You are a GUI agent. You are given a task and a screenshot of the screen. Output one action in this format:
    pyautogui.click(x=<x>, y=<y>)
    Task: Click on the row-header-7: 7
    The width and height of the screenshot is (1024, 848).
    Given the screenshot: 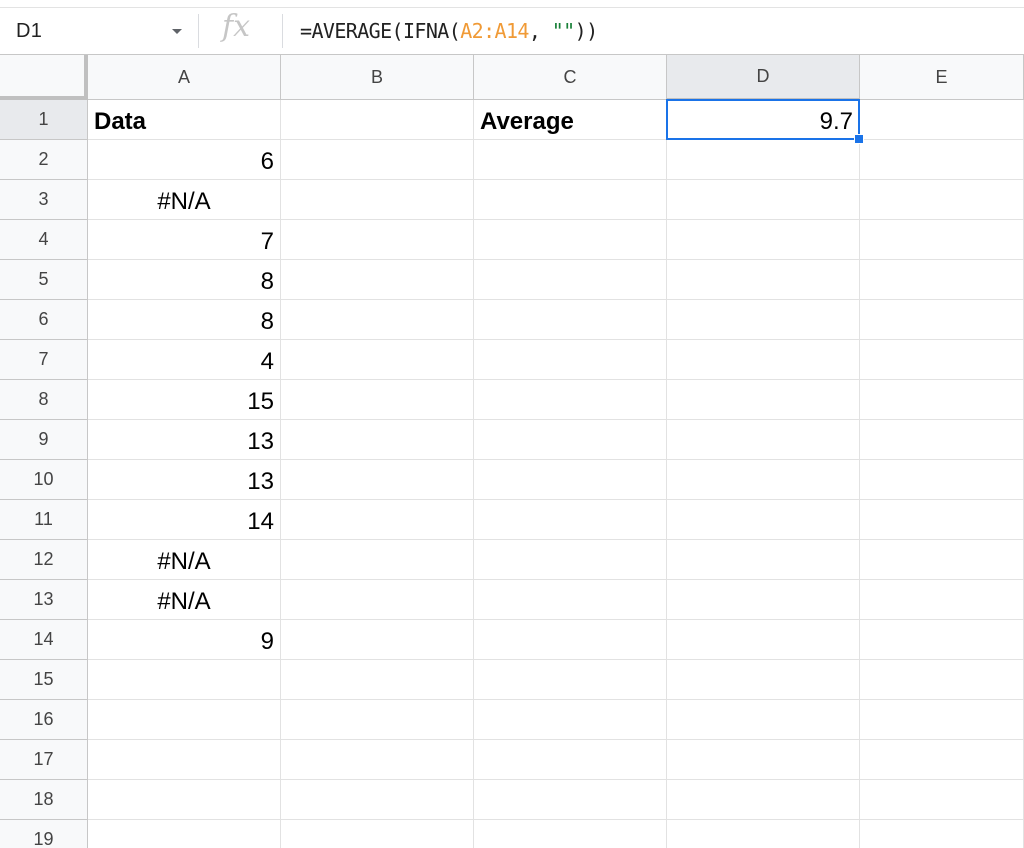 What is the action you would take?
    pyautogui.click(x=44, y=360)
    